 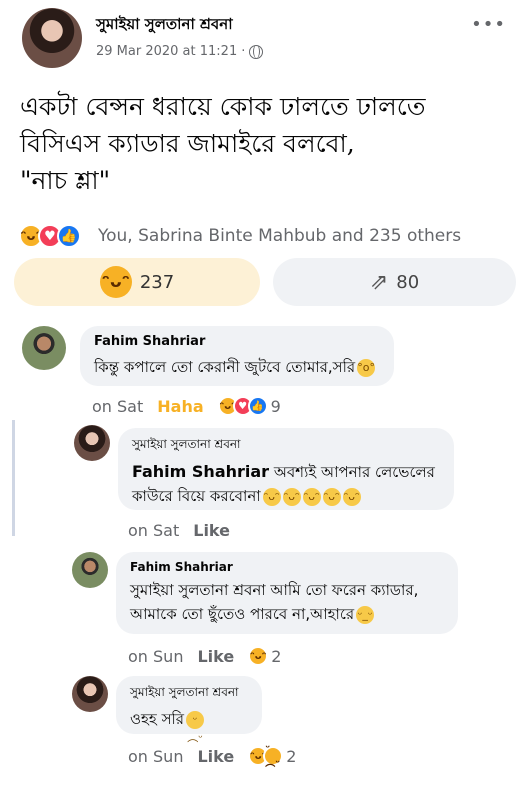 What do you see at coordinates (180, 406) in the screenshot?
I see `haha-action: Haha` at bounding box center [180, 406].